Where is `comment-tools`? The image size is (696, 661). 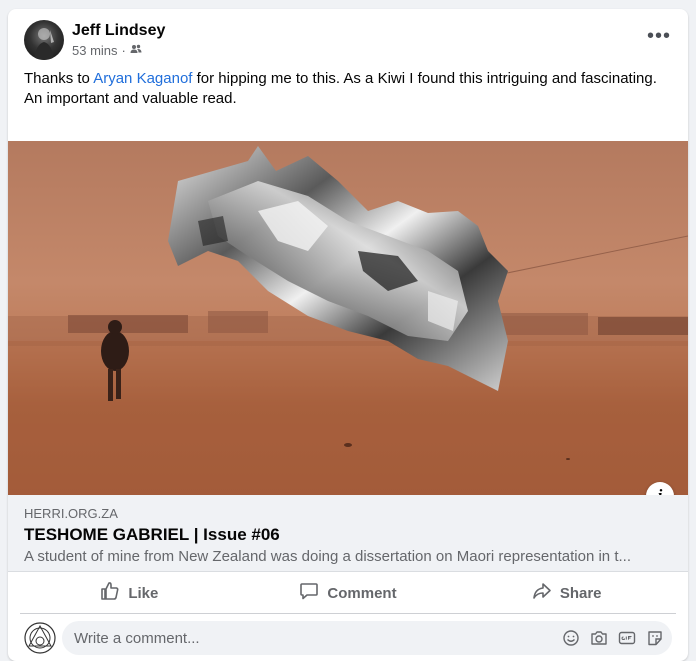
comment-tools is located at coordinates (613, 638).